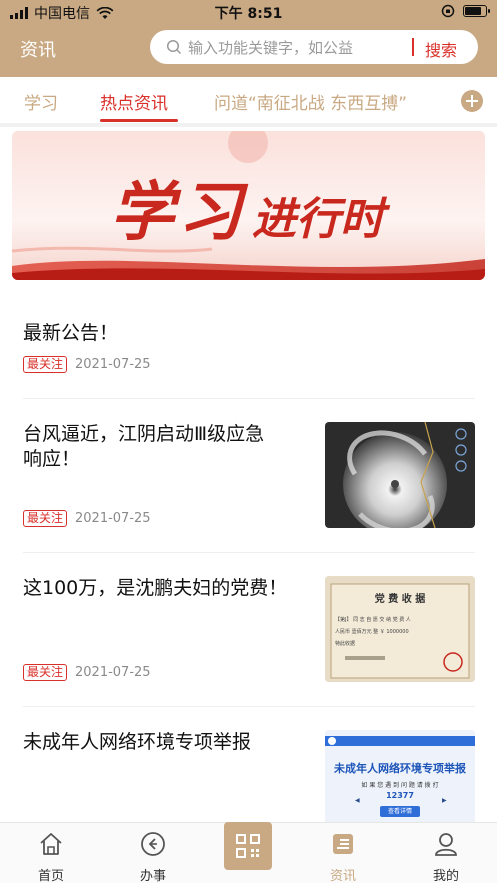 The image size is (497, 883). Describe the element at coordinates (400, 599) in the screenshot. I see `receipt-heading: 党 费 收 据` at that location.